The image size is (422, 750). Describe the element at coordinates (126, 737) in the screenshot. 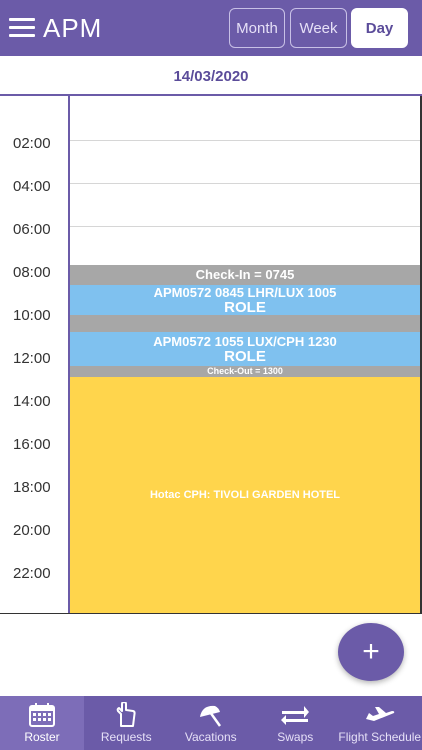

I see `tab-label: Requests` at that location.